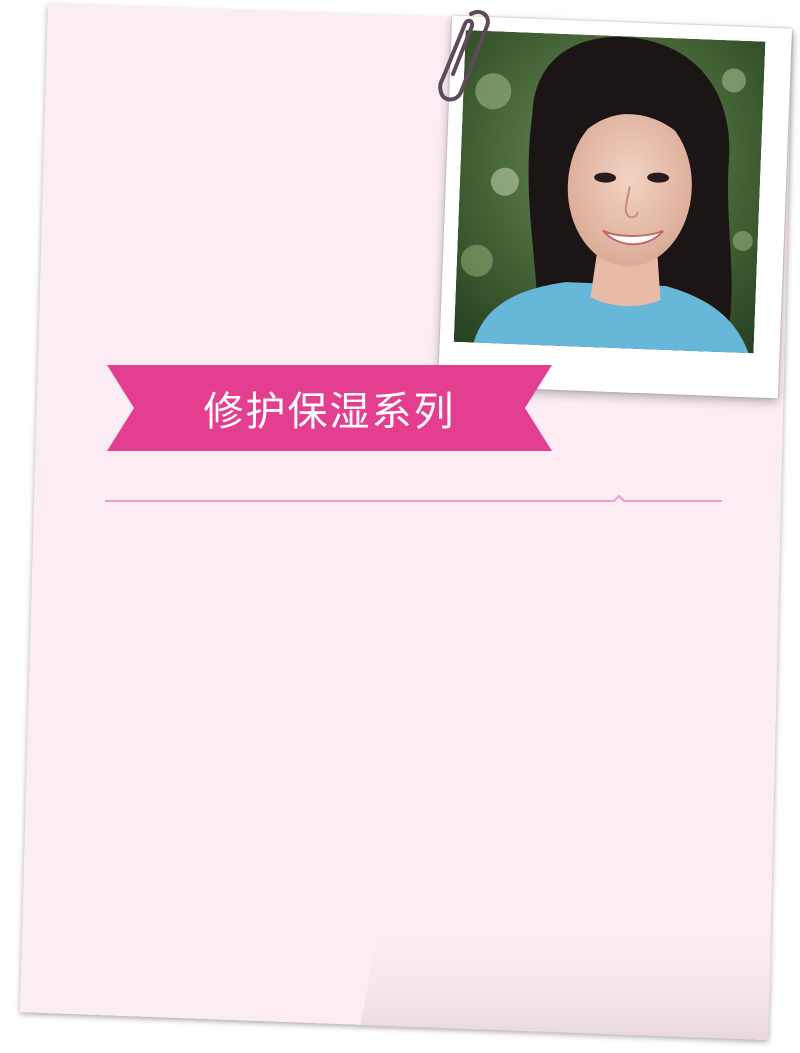  What do you see at coordinates (464, 55) in the screenshot?
I see `paperclip-icon` at bounding box center [464, 55].